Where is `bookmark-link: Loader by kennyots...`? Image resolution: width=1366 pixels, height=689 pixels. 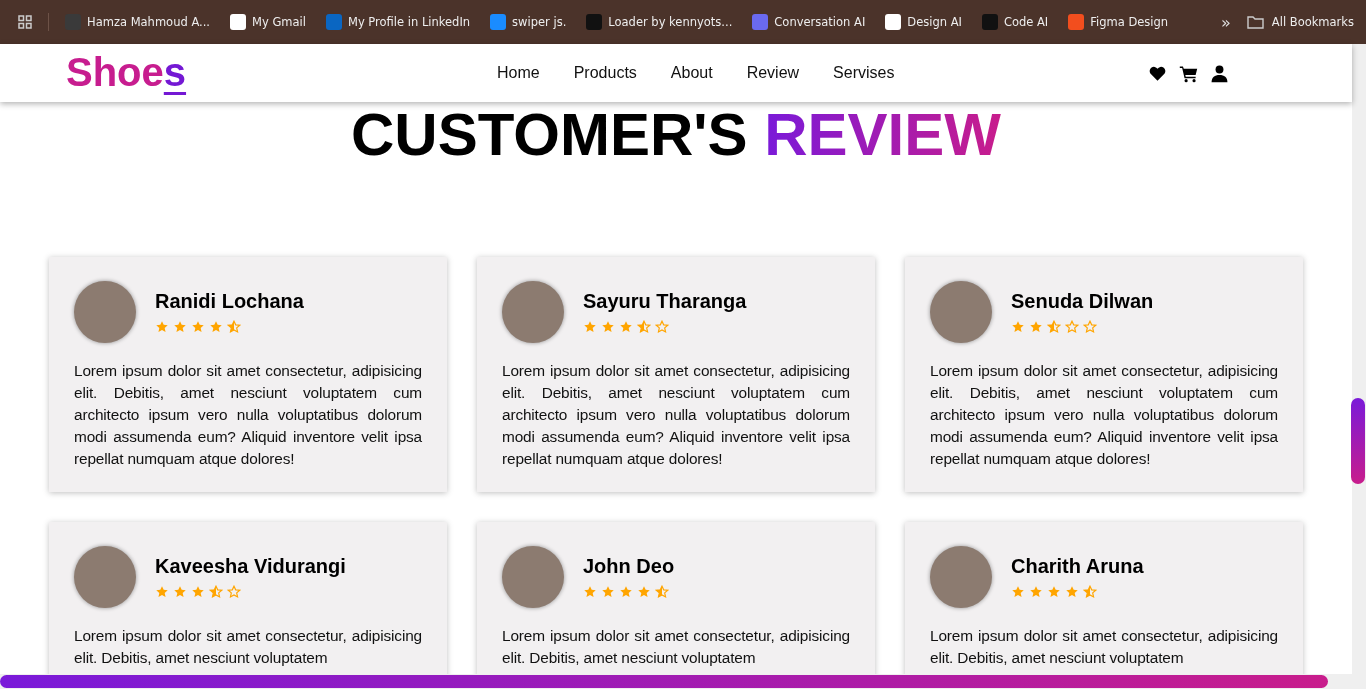 bookmark-link: Loader by kennyots... is located at coordinates (670, 22).